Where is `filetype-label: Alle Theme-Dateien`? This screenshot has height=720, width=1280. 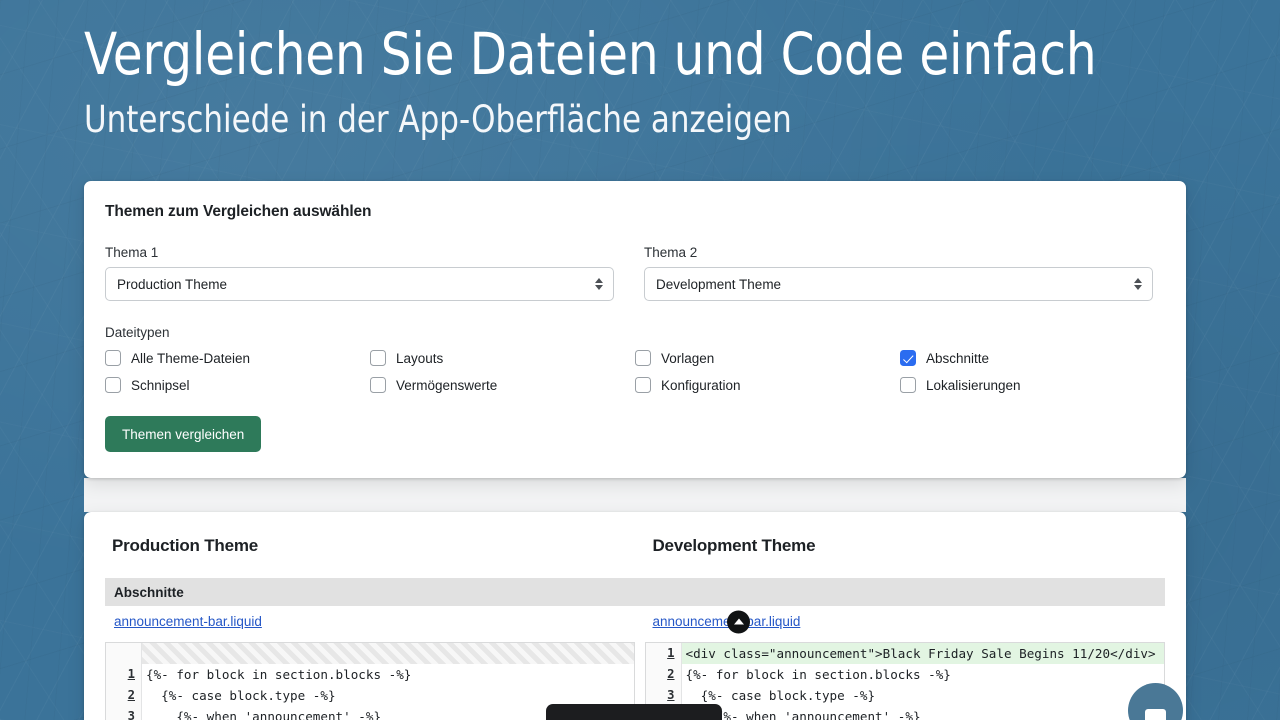
filetype-label: Alle Theme-Dateien is located at coordinates (191, 358).